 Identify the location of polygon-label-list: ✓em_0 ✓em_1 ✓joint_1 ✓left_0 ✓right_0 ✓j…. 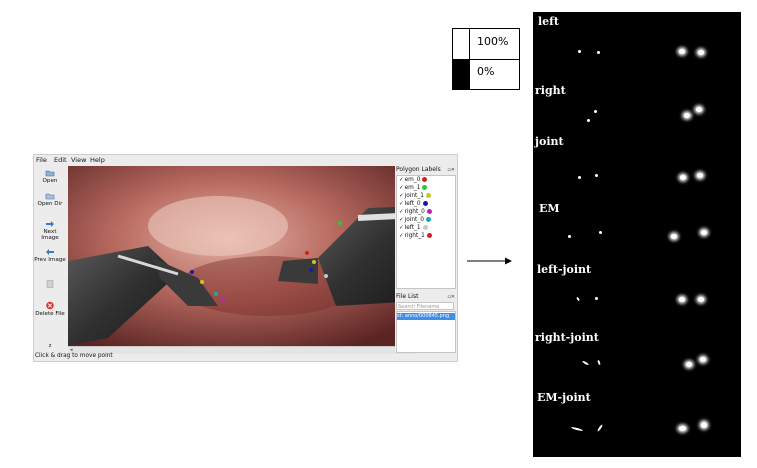
(426, 232).